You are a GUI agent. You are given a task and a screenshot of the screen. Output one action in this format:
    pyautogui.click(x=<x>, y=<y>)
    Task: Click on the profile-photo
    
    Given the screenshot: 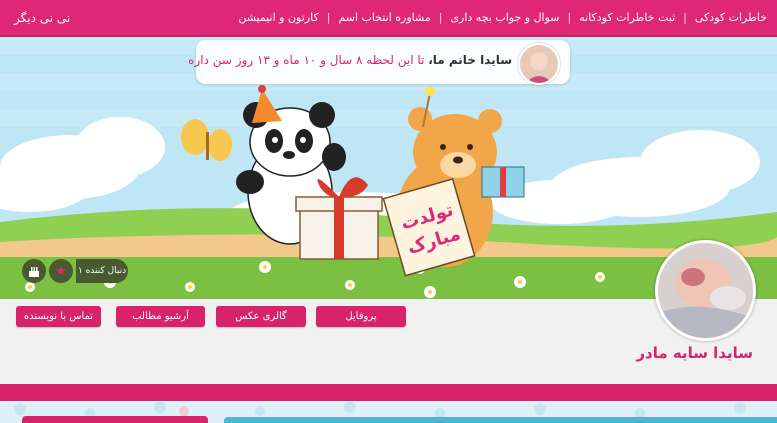 What is the action you would take?
    pyautogui.click(x=705, y=290)
    